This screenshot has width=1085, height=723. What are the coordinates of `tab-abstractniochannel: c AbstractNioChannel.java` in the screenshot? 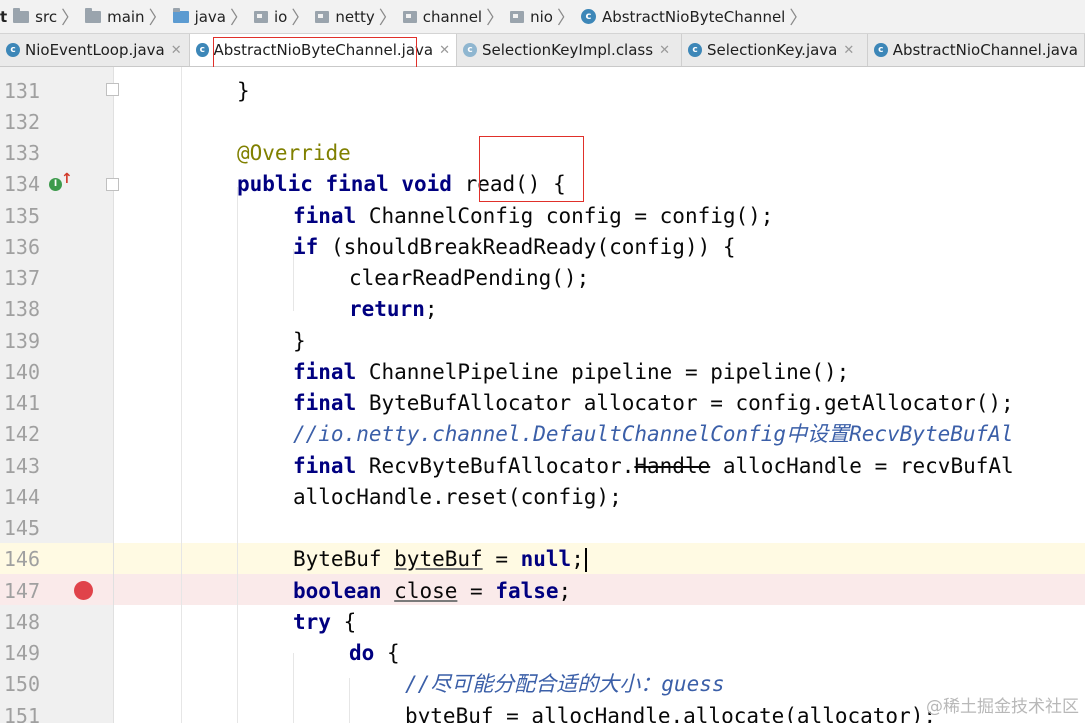 It's located at (976, 50).